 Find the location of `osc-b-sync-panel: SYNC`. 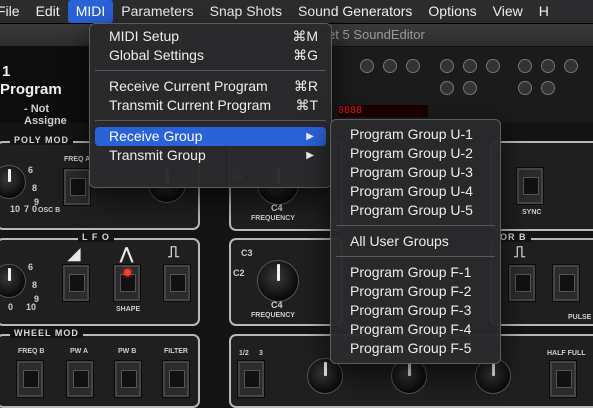

osc-b-sync-panel: SYNC is located at coordinates (541, 186).